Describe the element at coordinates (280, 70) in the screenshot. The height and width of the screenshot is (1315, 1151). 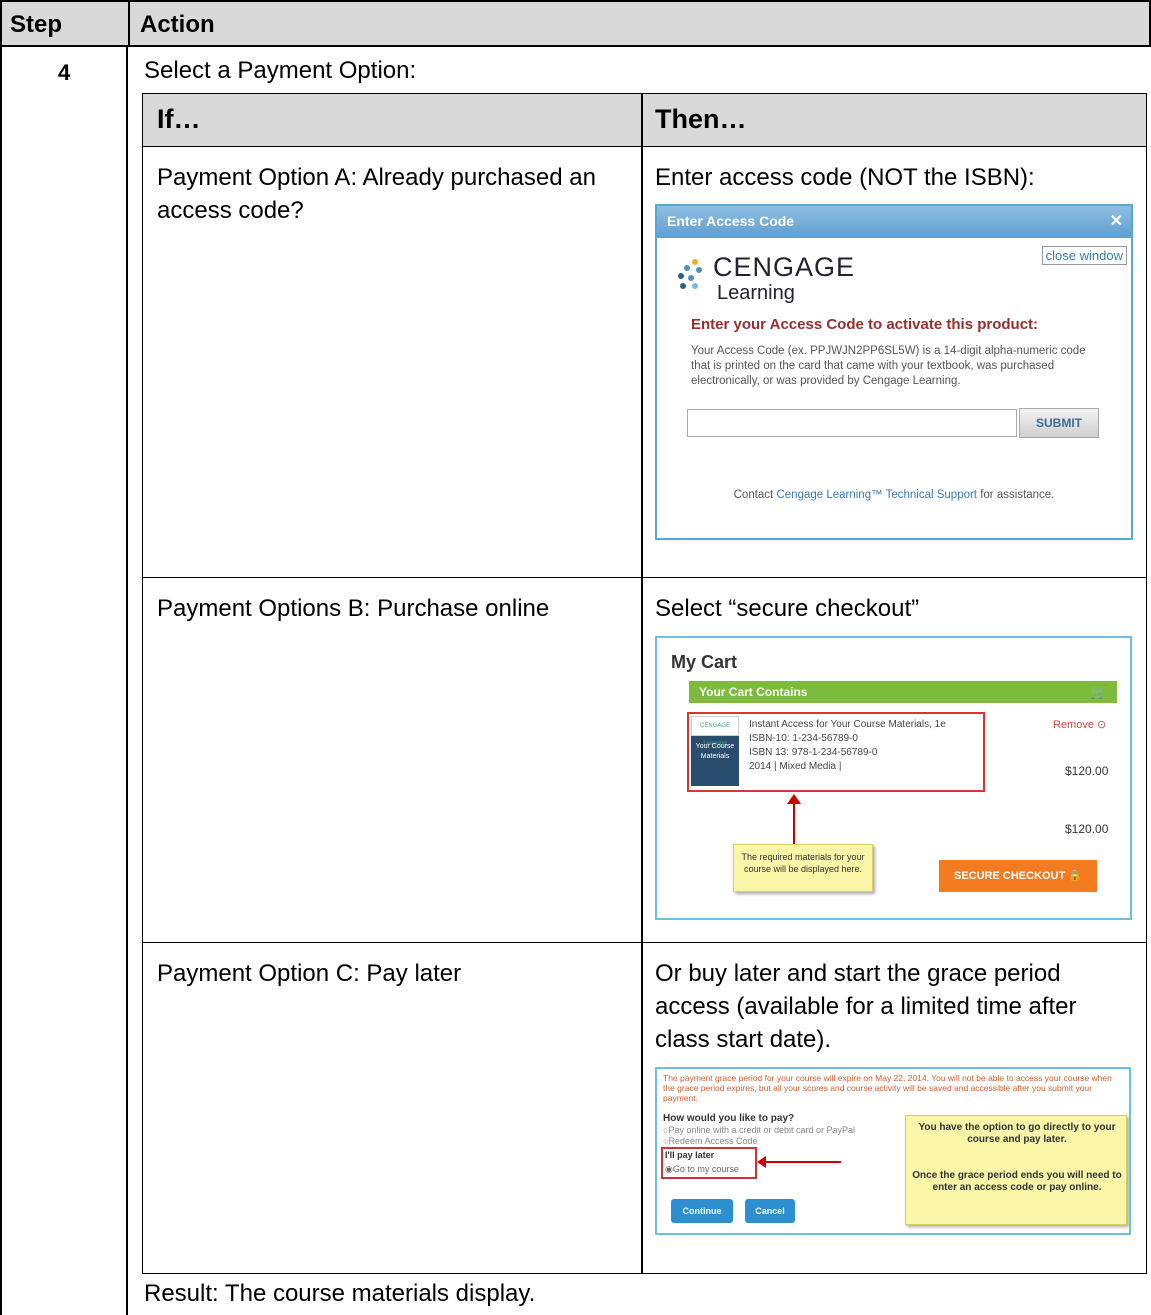
I see `step-instruction: Select a Payment Option:` at that location.